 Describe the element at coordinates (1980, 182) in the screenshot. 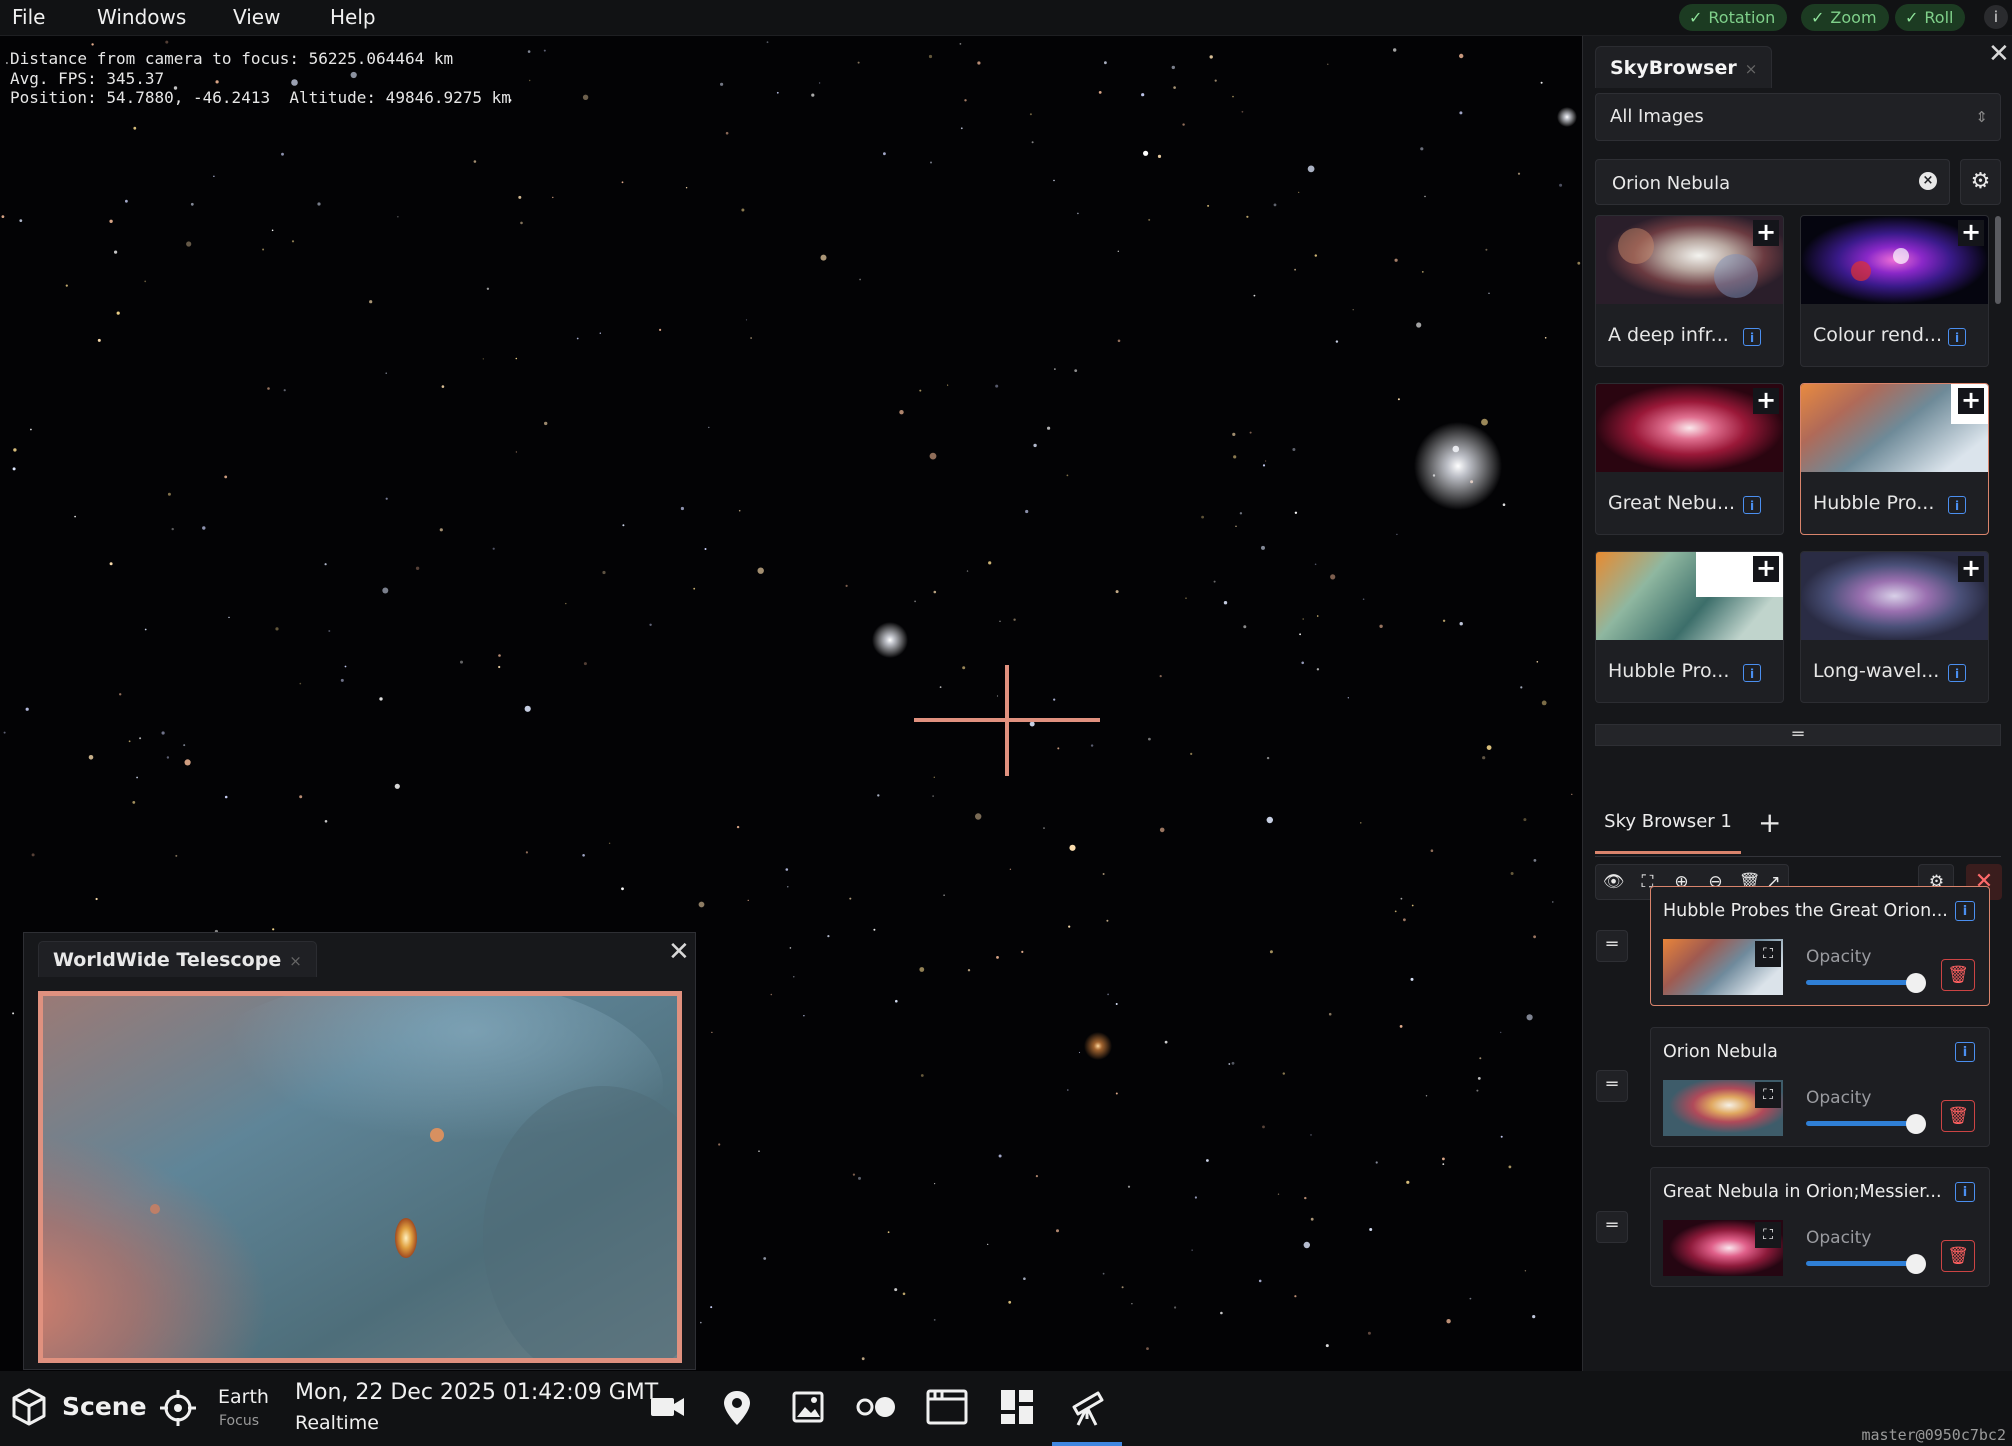

I see `search-settings-button: ⚙` at that location.